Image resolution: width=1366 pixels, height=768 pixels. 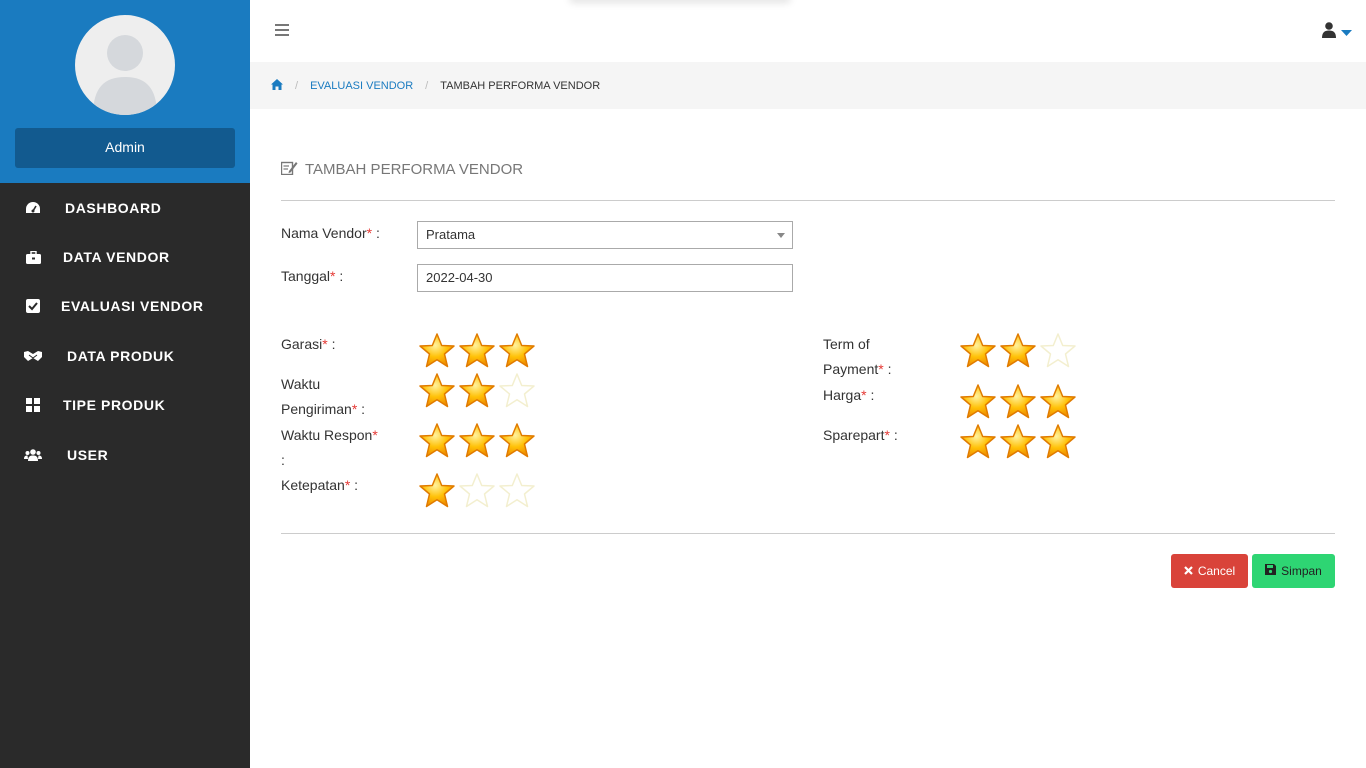 What do you see at coordinates (88, 454) in the screenshot?
I see `sidebar-item-label: USER` at bounding box center [88, 454].